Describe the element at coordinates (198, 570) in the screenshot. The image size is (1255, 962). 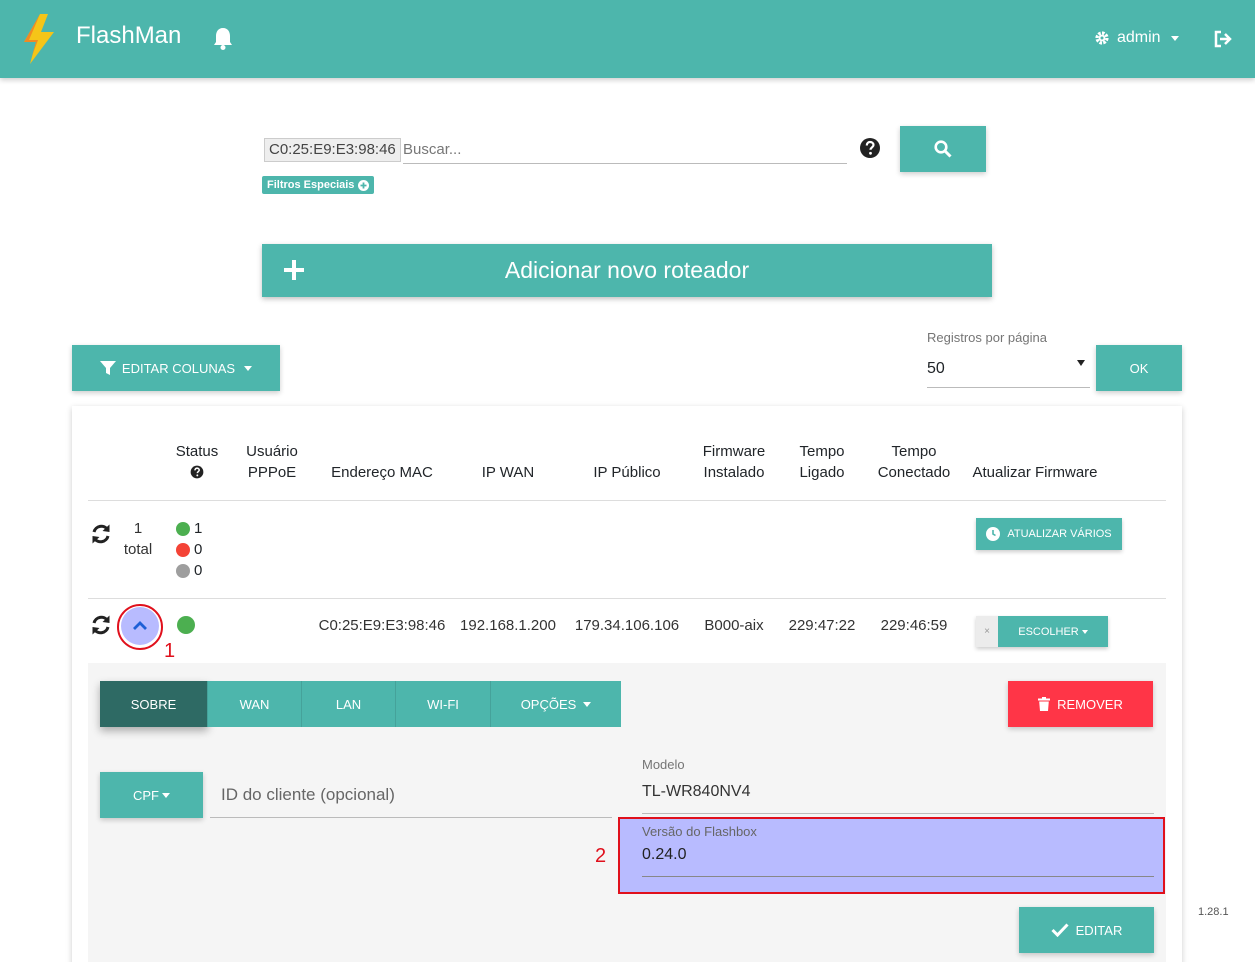
I see `unknown-count: 0` at that location.